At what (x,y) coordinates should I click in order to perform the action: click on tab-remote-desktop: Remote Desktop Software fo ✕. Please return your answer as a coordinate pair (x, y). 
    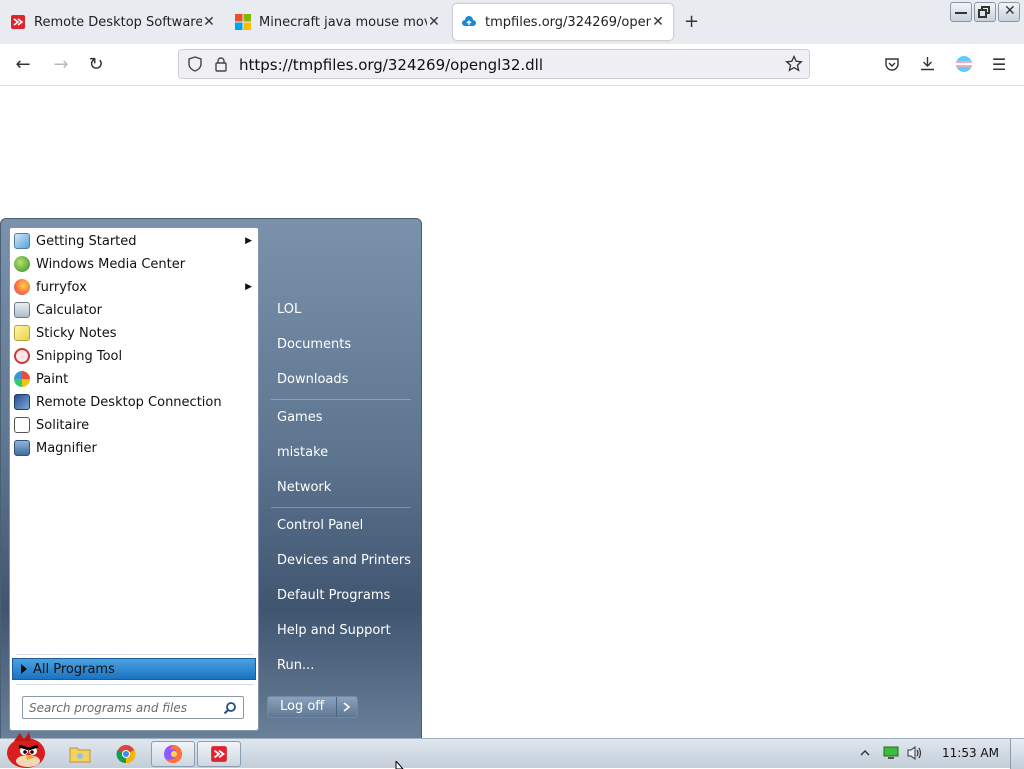
    Looking at the image, I should click on (113, 22).